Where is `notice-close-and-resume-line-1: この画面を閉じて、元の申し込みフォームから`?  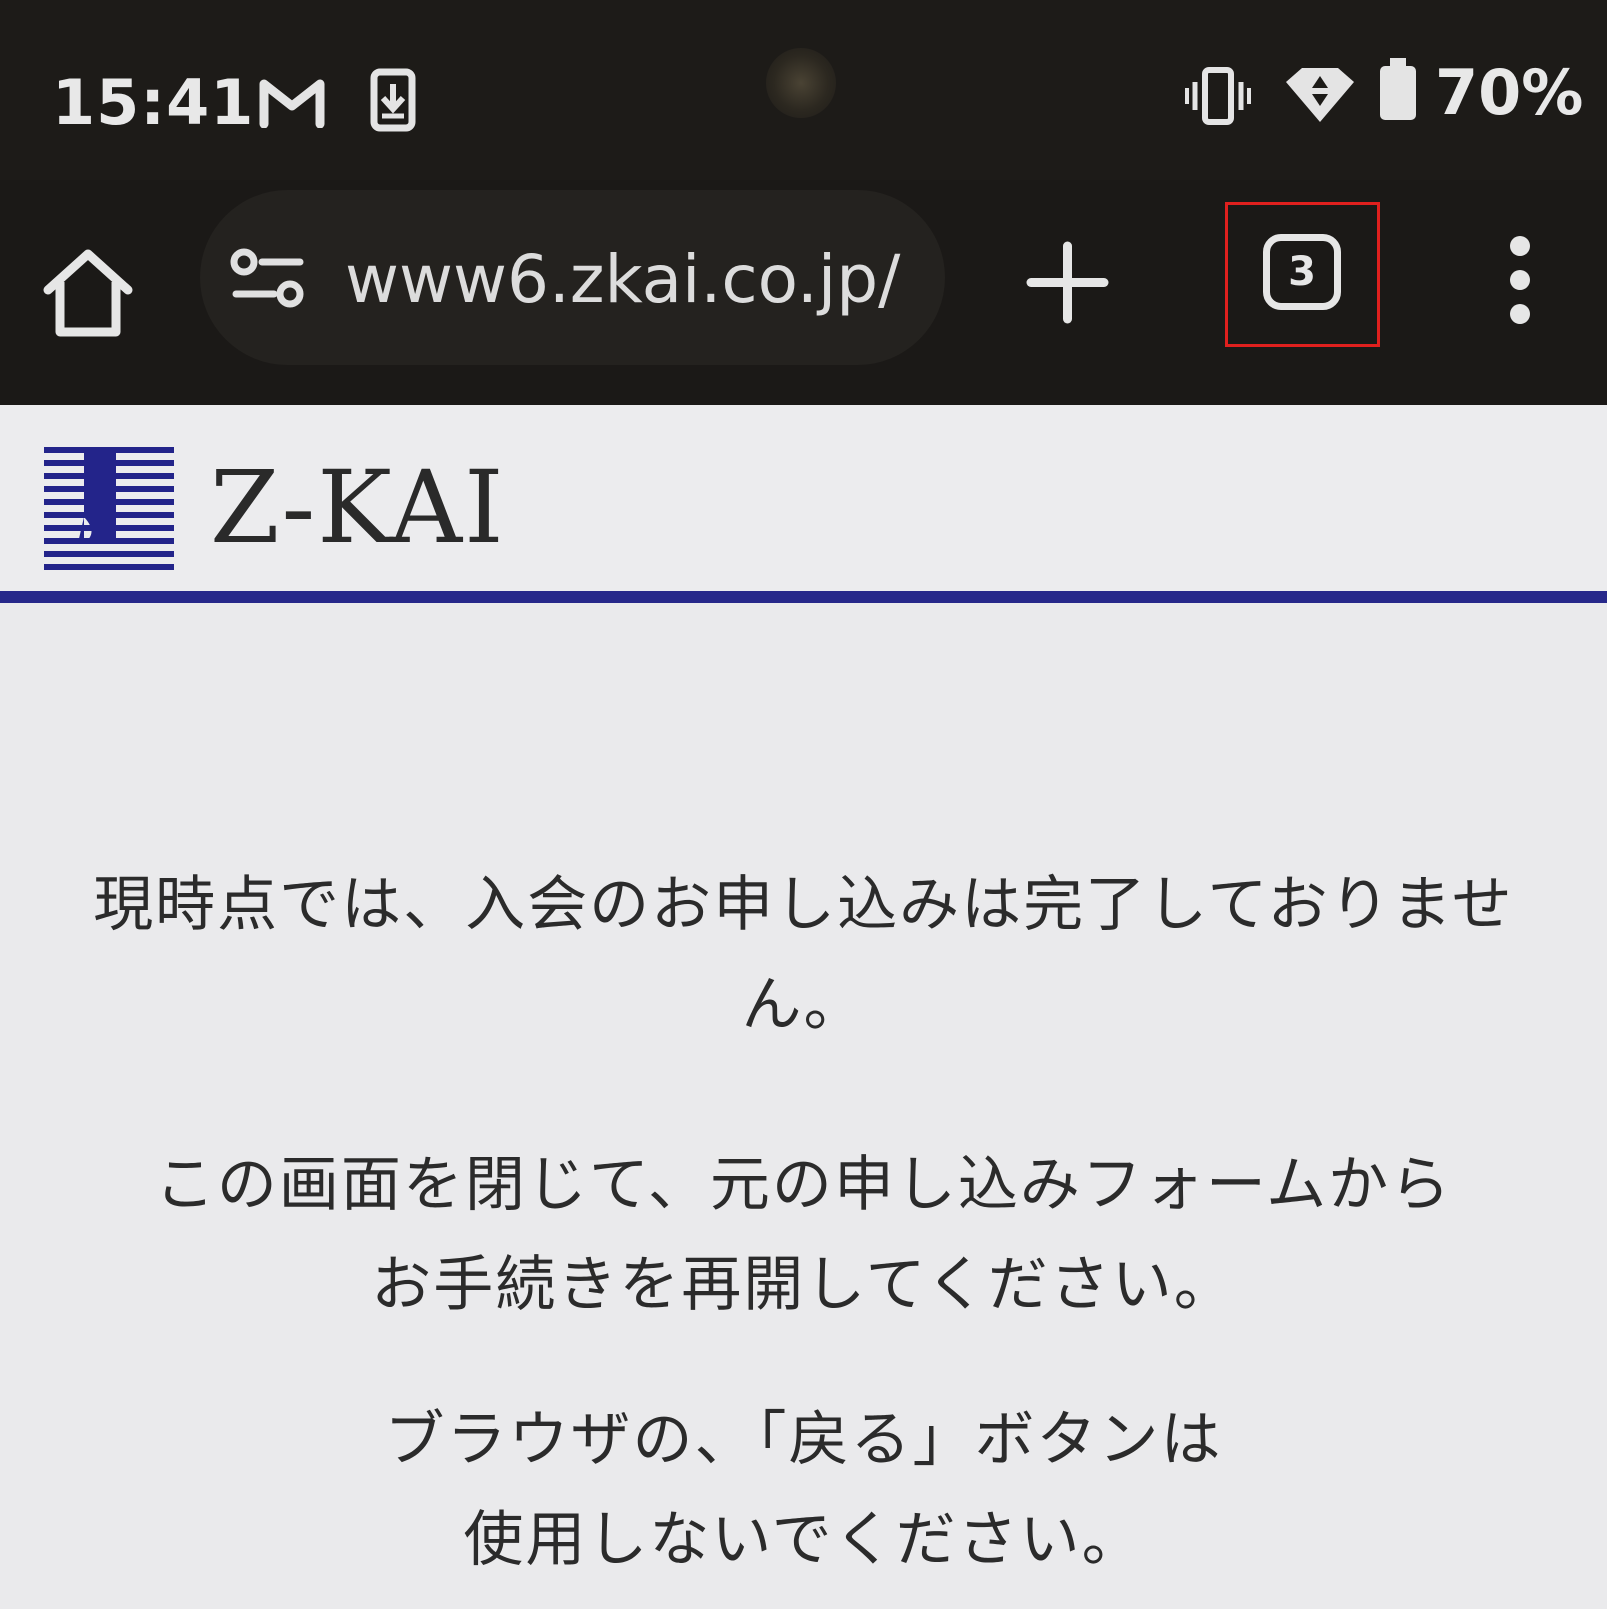
notice-close-and-resume-line-1: この画面を閉じて、元の申し込みフォームから is located at coordinates (803, 1185).